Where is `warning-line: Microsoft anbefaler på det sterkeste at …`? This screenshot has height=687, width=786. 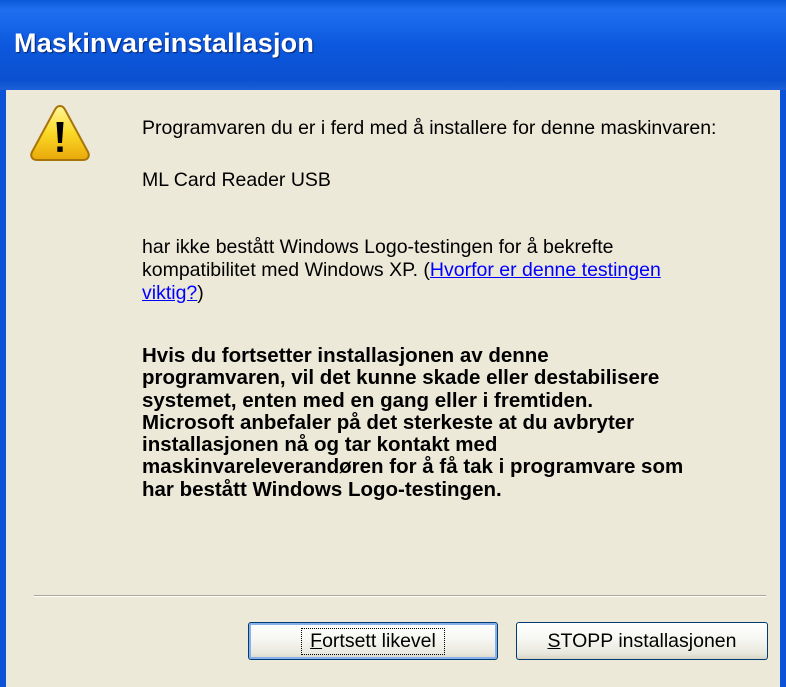
warning-line: Microsoft anbefaler på det sterkeste at … is located at coordinates (388, 422).